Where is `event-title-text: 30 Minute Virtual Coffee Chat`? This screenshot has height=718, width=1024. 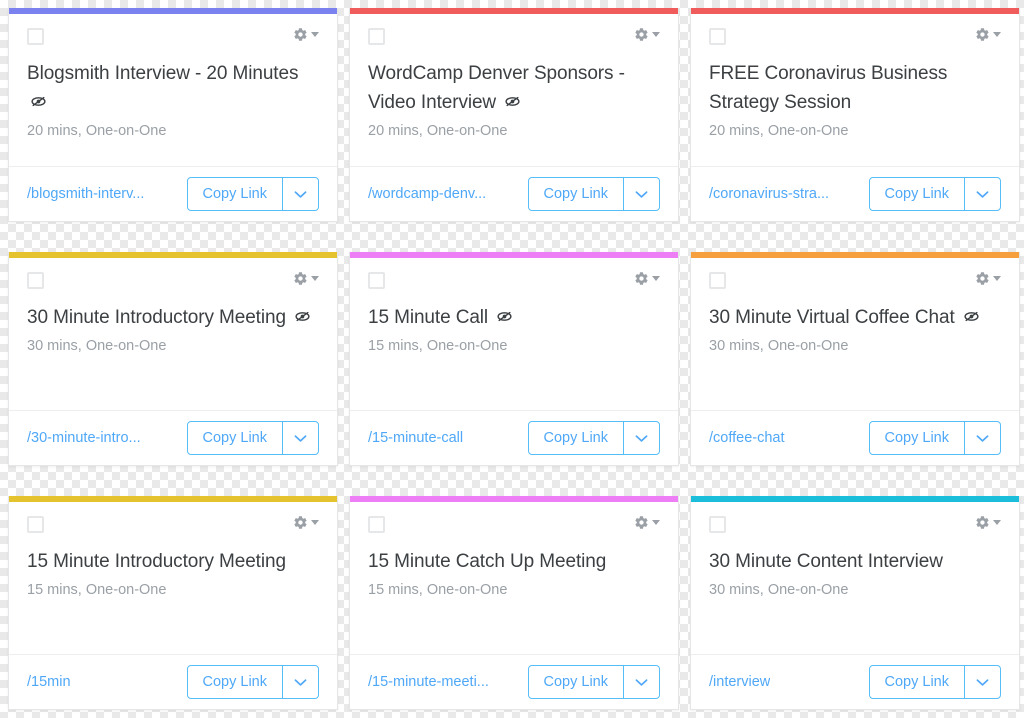
event-title-text: 30 Minute Virtual Coffee Chat is located at coordinates (834, 317).